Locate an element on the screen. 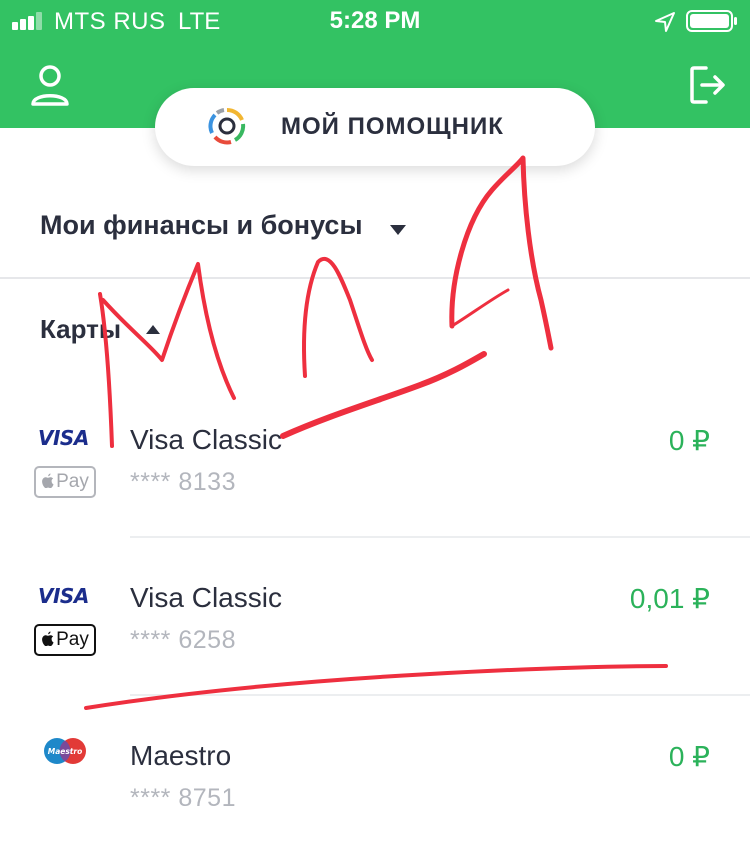  cards-section-title: Карты is located at coordinates (80, 329).